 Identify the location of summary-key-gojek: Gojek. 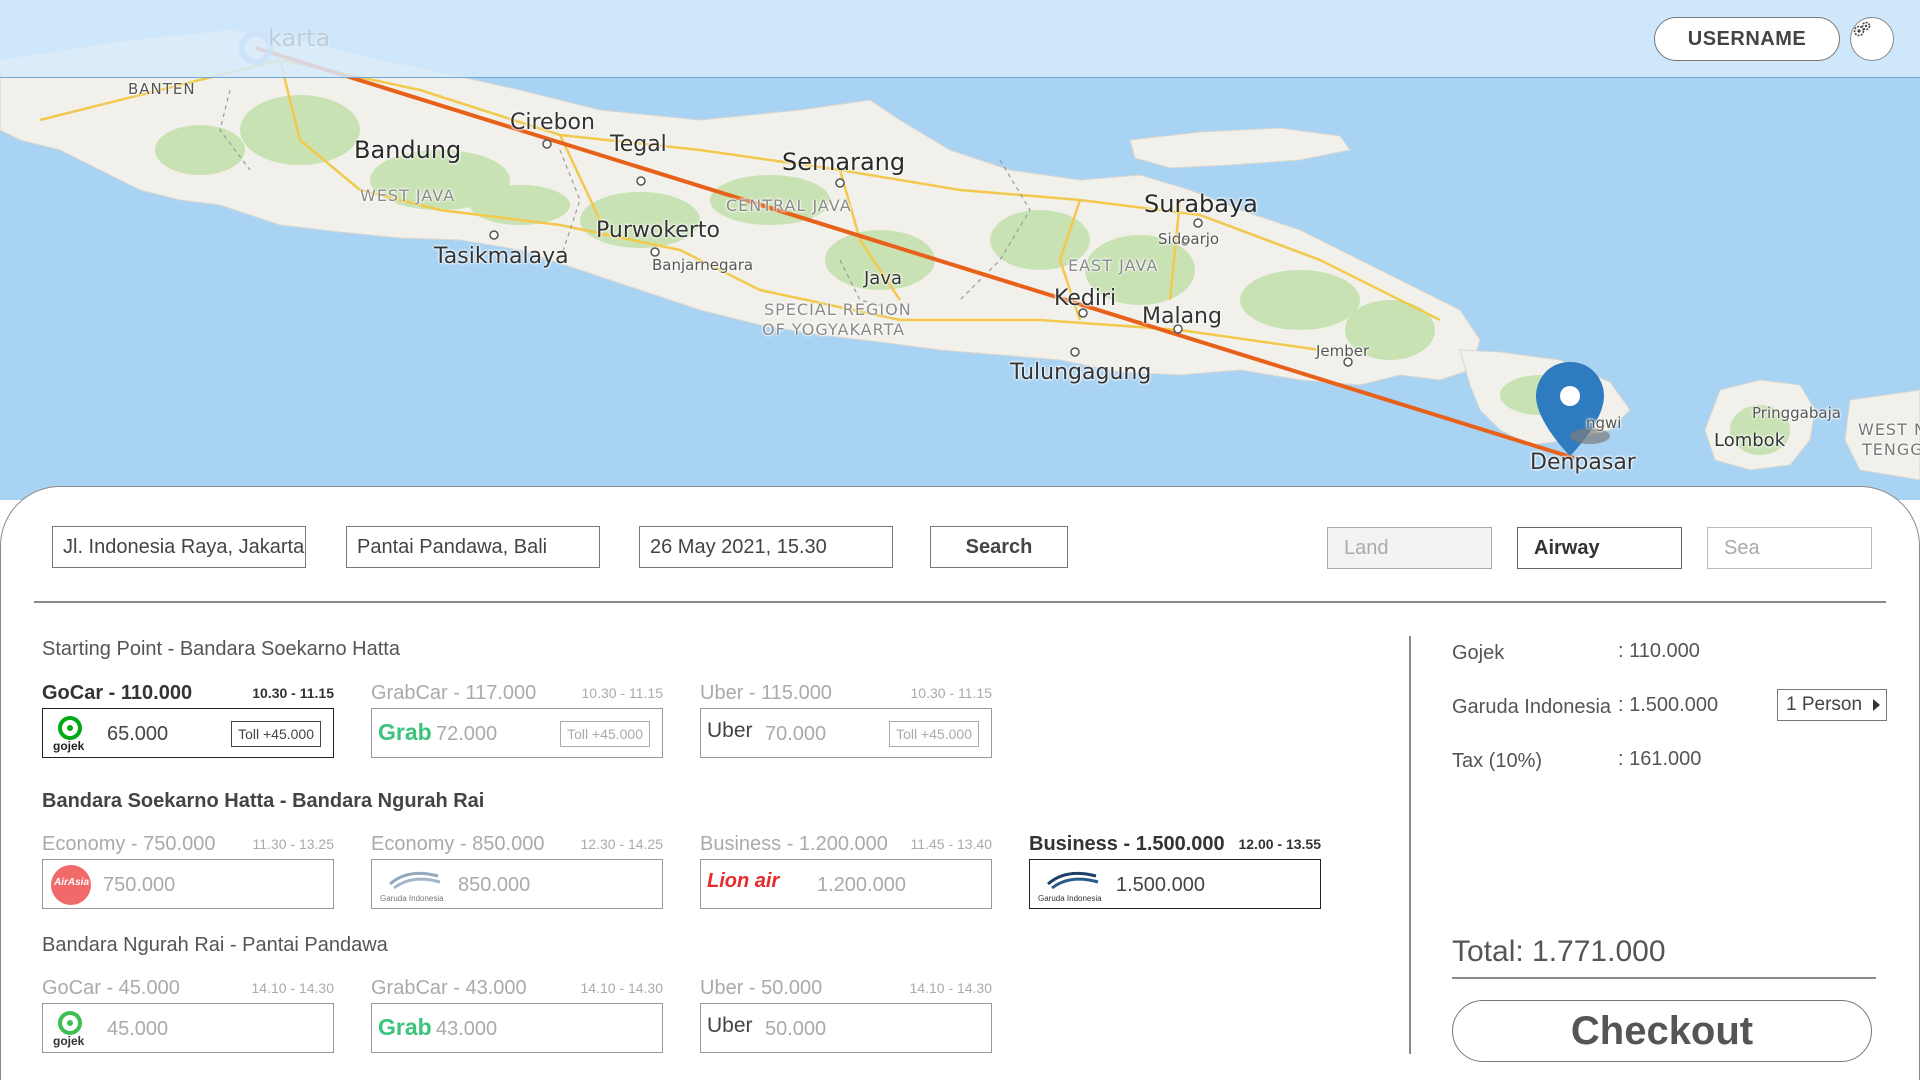
(1478, 653).